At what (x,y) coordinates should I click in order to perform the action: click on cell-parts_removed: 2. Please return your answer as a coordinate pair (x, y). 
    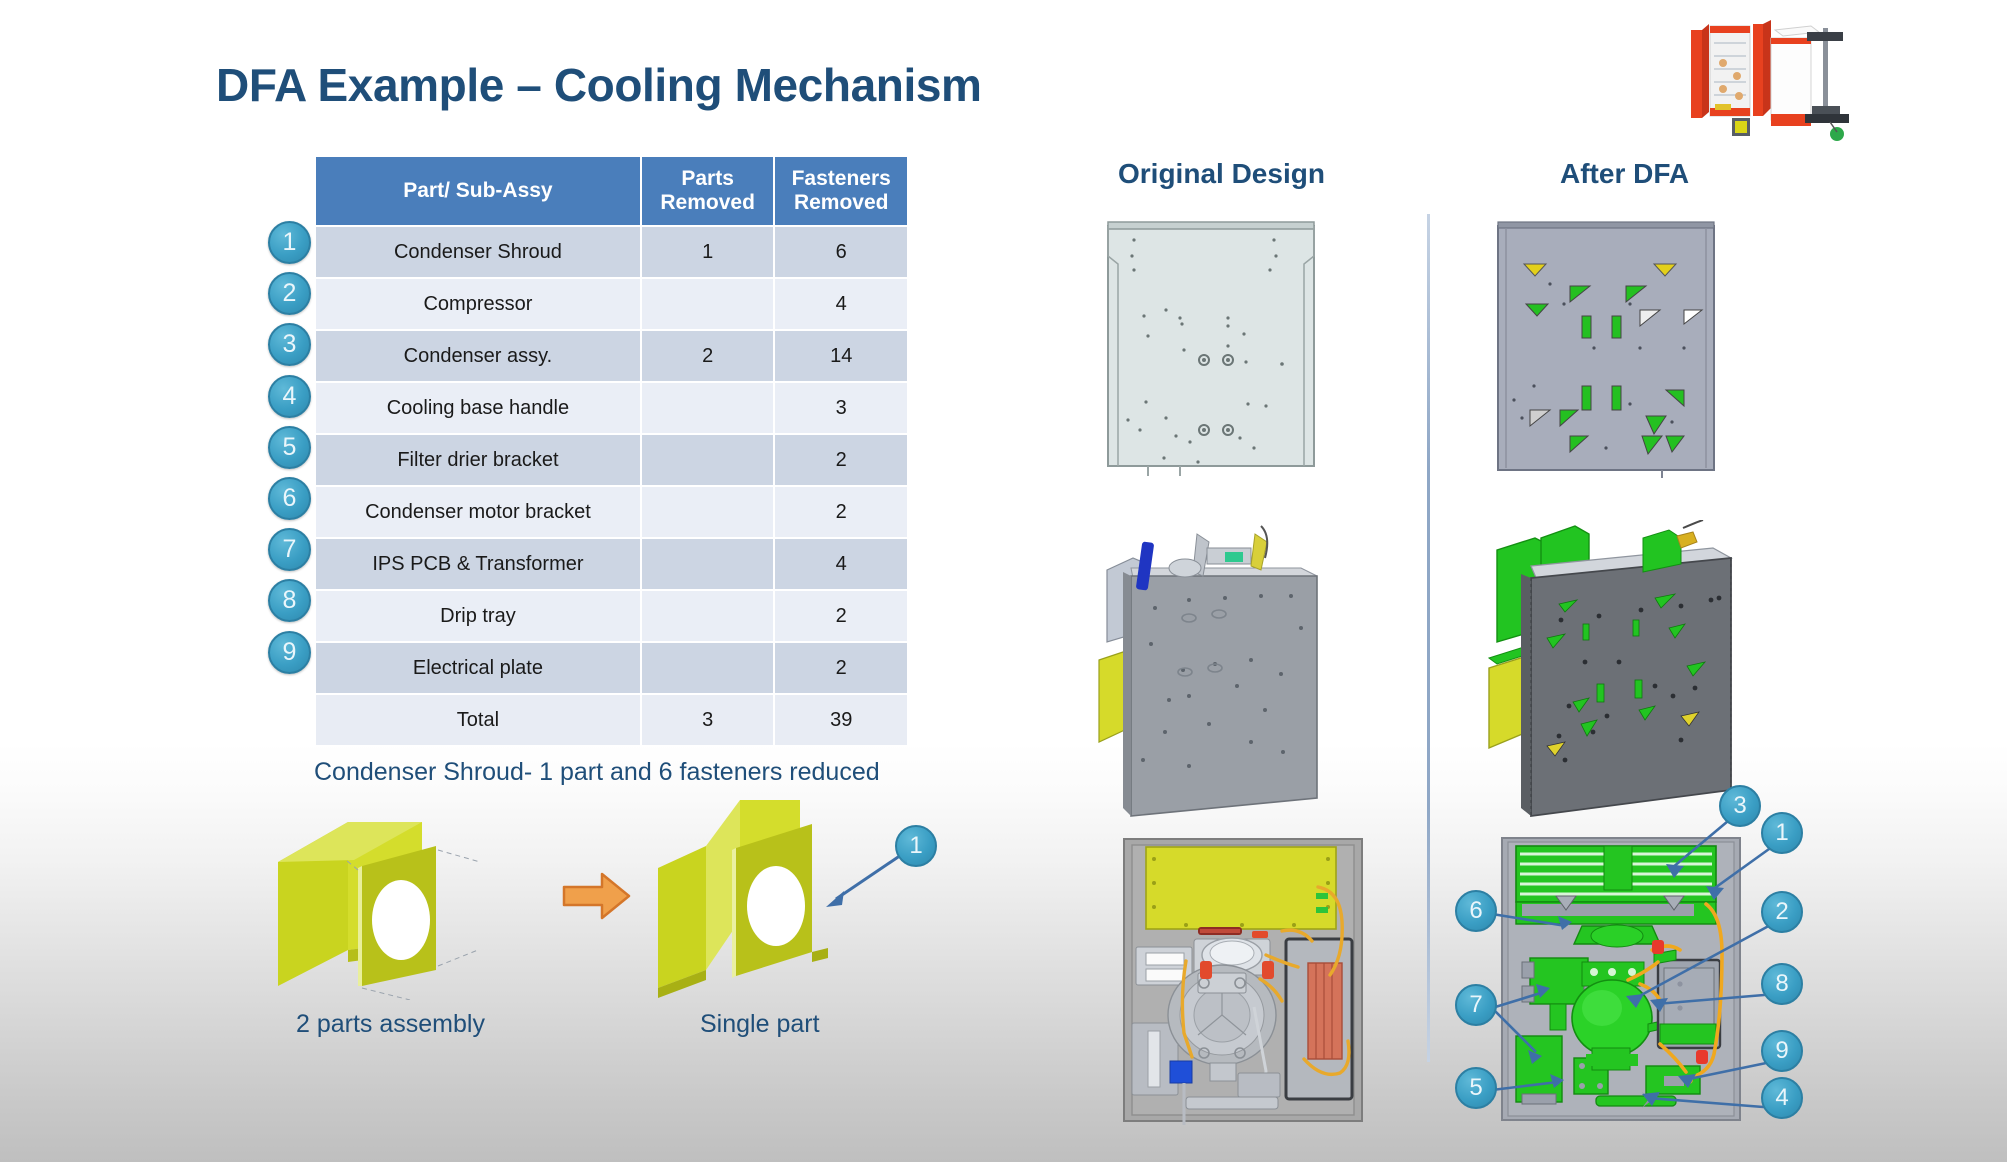
    Looking at the image, I should click on (707, 356).